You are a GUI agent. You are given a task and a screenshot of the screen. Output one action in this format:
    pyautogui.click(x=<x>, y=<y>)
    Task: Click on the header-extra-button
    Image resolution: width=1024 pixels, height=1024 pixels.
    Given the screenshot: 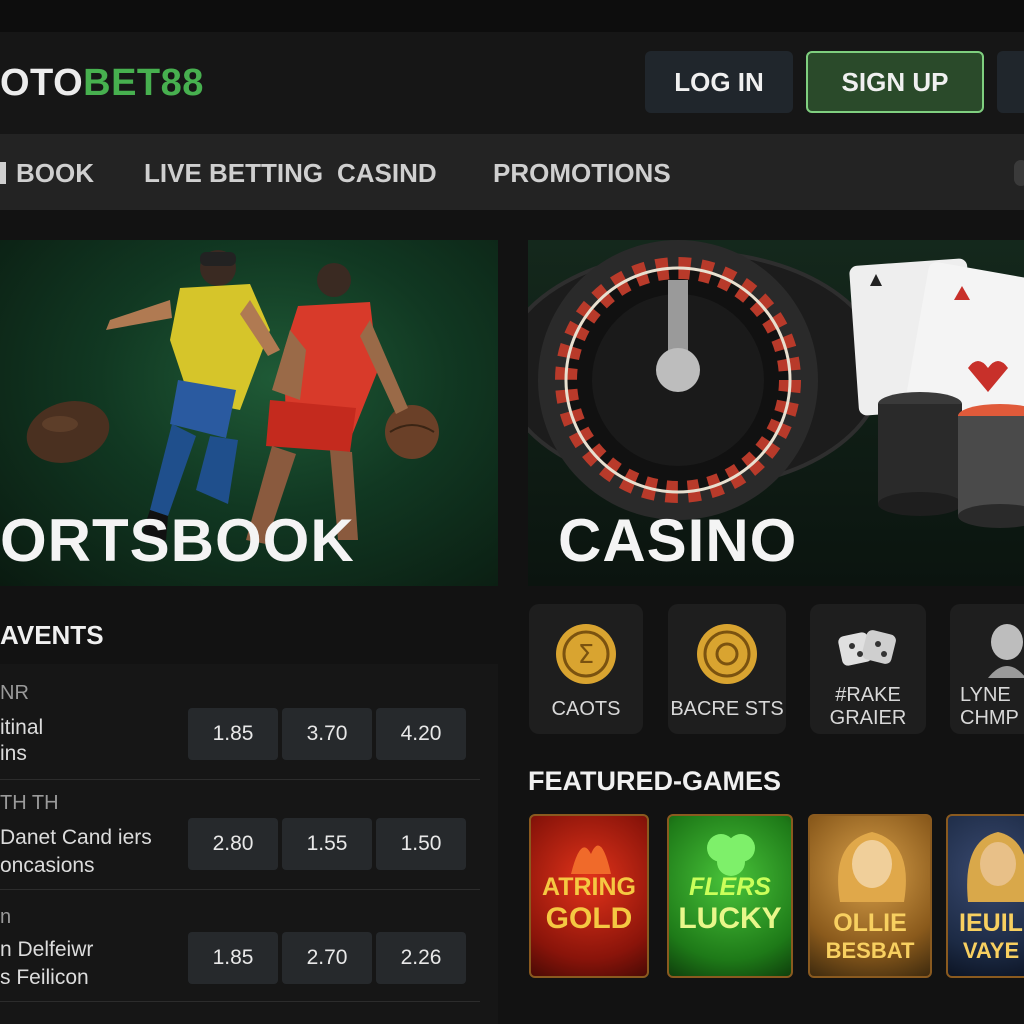 What is the action you would take?
    pyautogui.click(x=1010, y=82)
    